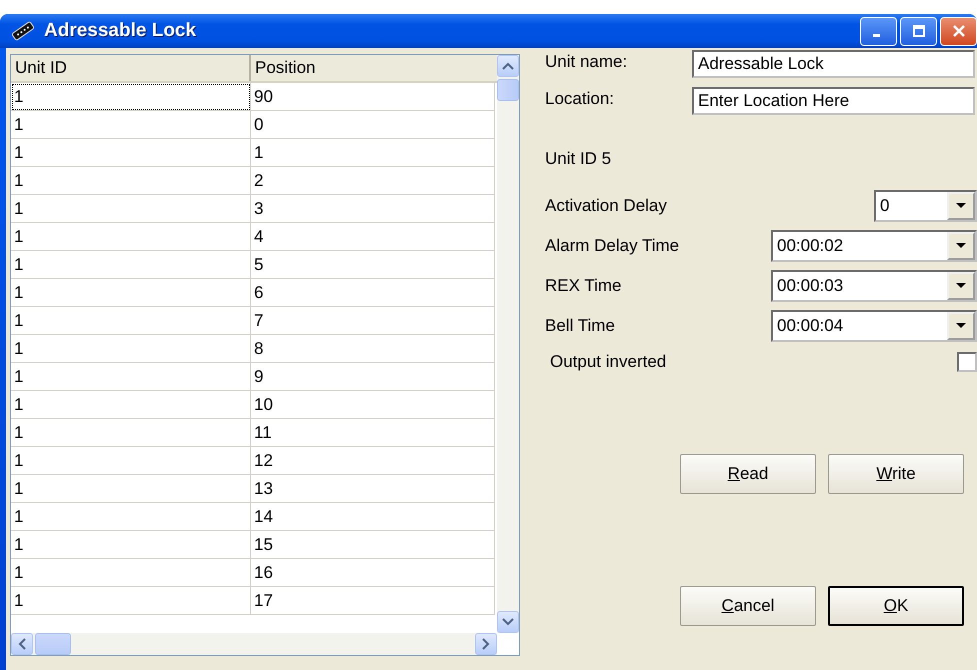  Describe the element at coordinates (373, 293) in the screenshot. I see `table-cell: 6` at that location.